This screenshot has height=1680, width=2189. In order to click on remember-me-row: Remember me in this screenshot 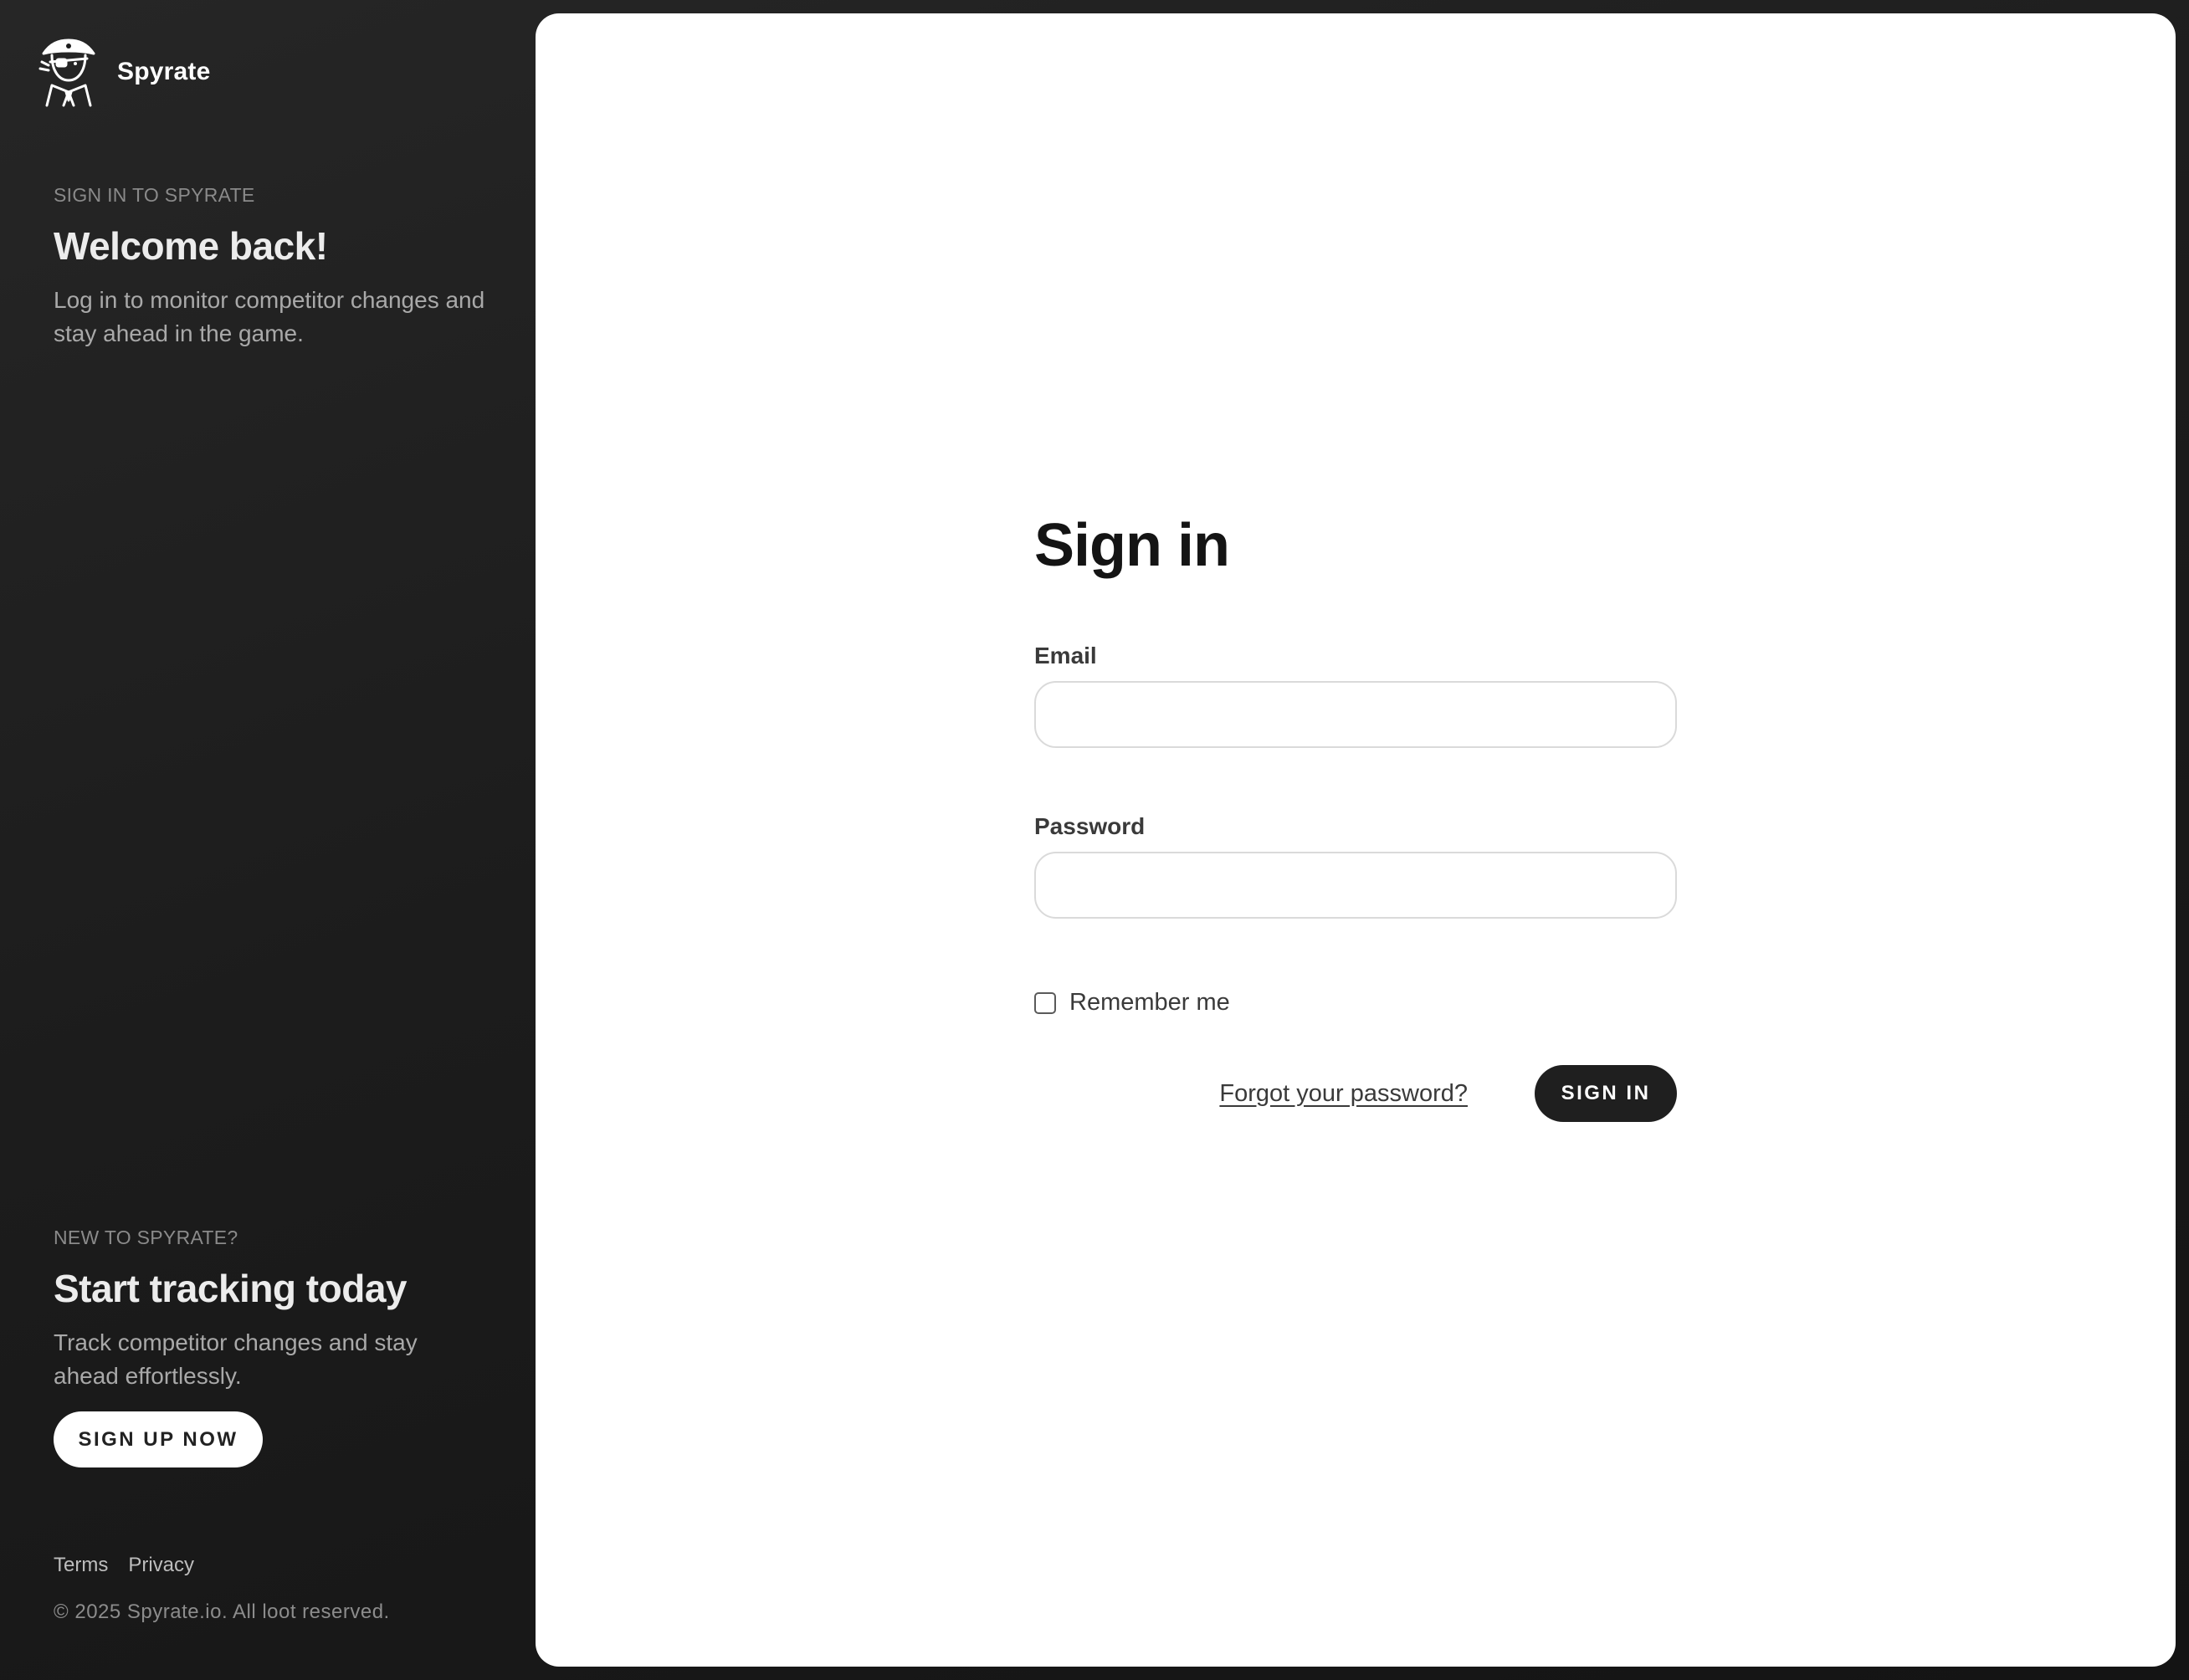, I will do `click(1355, 1003)`.